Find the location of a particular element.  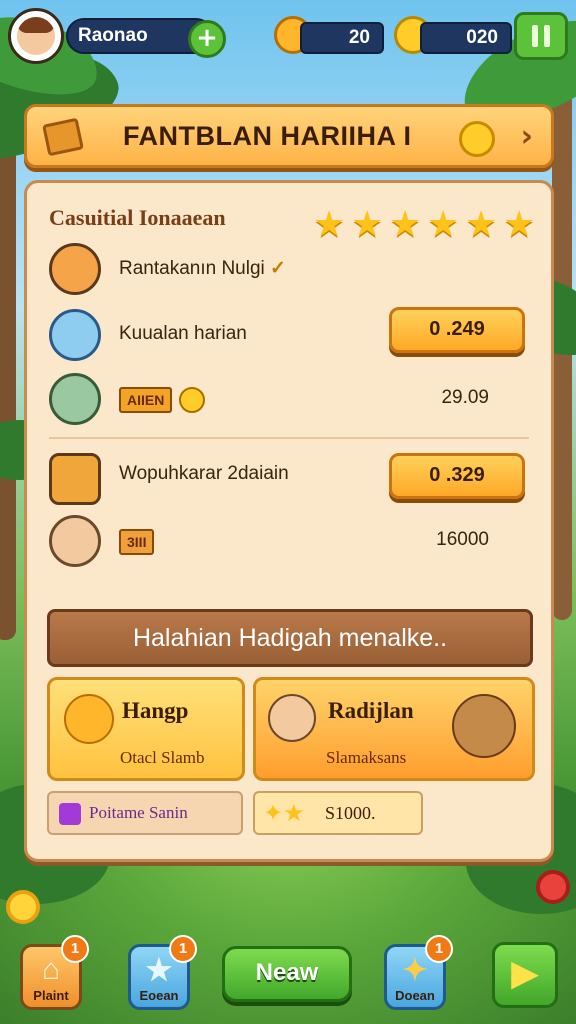

row-2-value-button: 0 .249 is located at coordinates (457, 330).